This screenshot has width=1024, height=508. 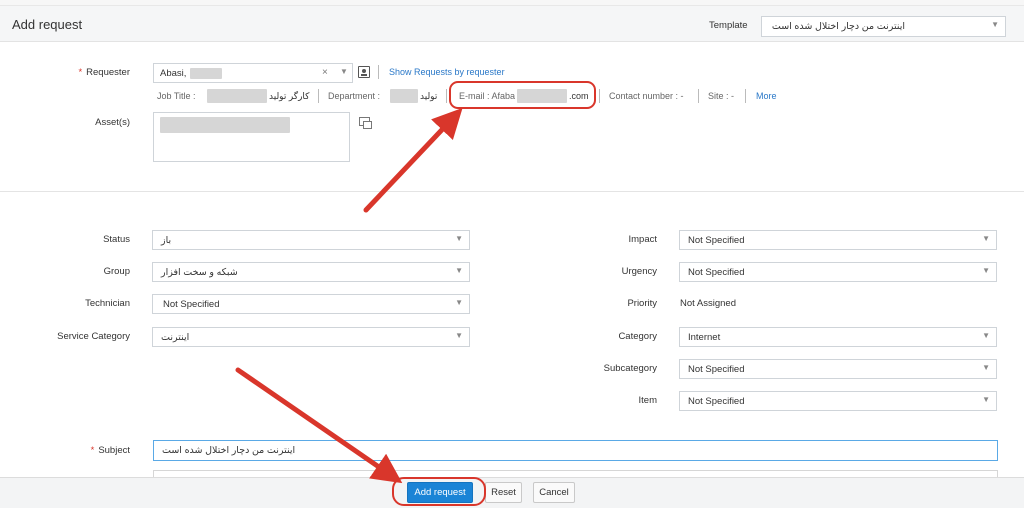 What do you see at coordinates (447, 72) in the screenshot?
I see `show-requests-link: Show Requests by requester` at bounding box center [447, 72].